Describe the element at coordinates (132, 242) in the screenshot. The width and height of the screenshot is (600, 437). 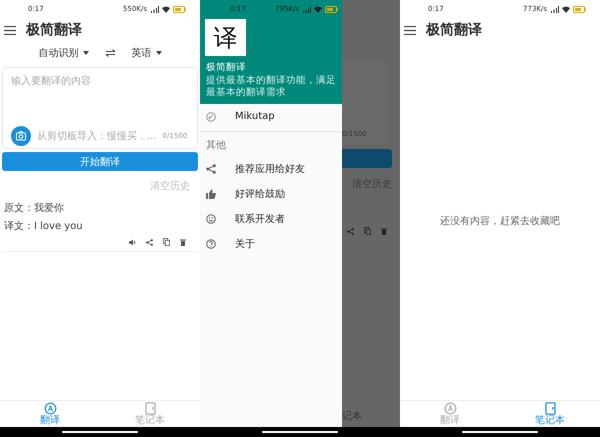
I see `speaker-icon` at that location.